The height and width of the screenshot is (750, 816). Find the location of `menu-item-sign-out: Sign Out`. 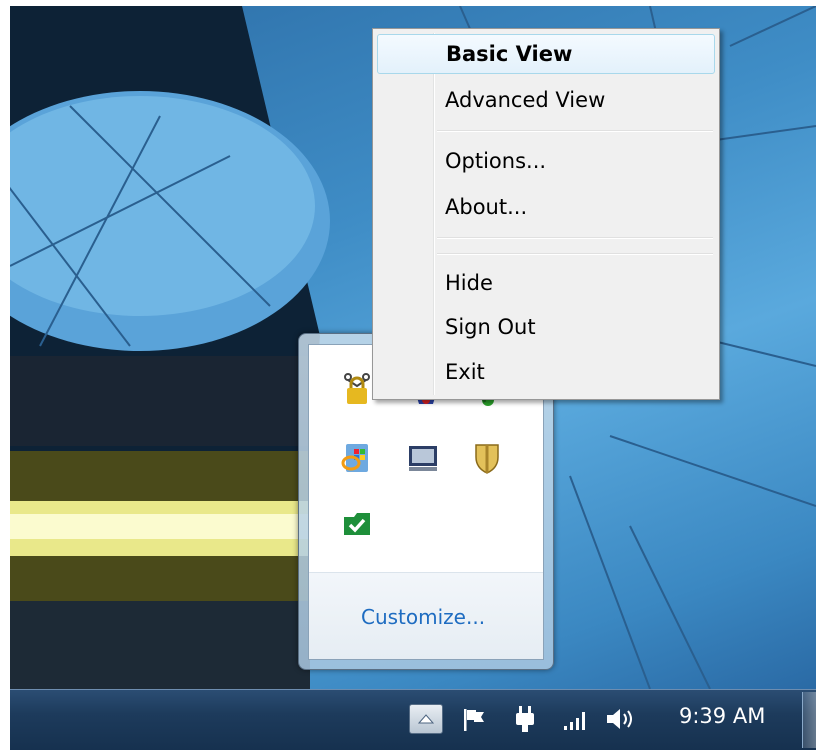

menu-item-sign-out: Sign Out is located at coordinates (546, 327).